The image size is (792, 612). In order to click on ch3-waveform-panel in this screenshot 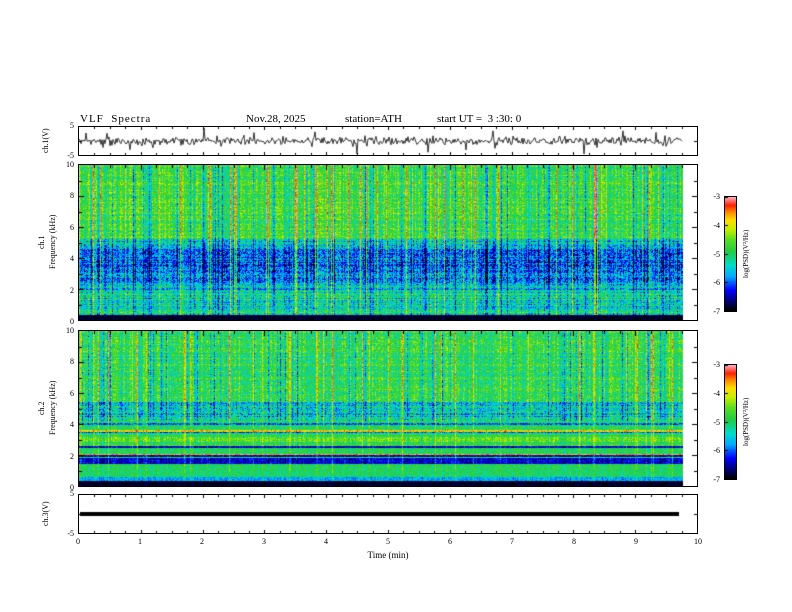, I will do `click(388, 514)`.